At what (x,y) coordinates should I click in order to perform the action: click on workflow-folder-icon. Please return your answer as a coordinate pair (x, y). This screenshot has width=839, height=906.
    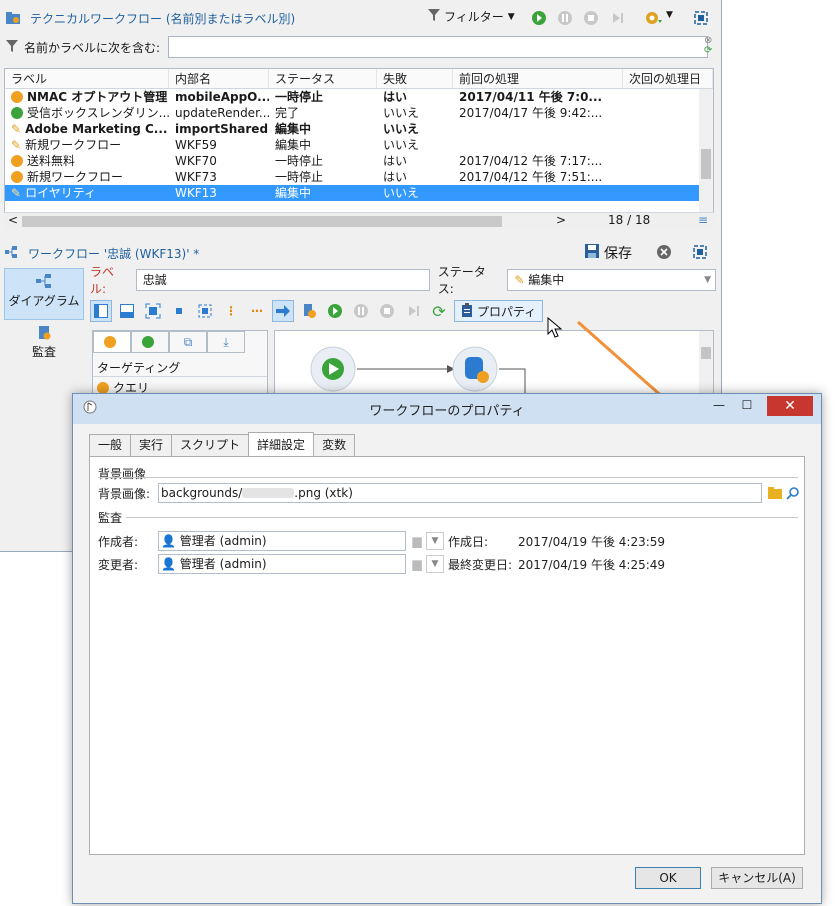
    Looking at the image, I should click on (13, 18).